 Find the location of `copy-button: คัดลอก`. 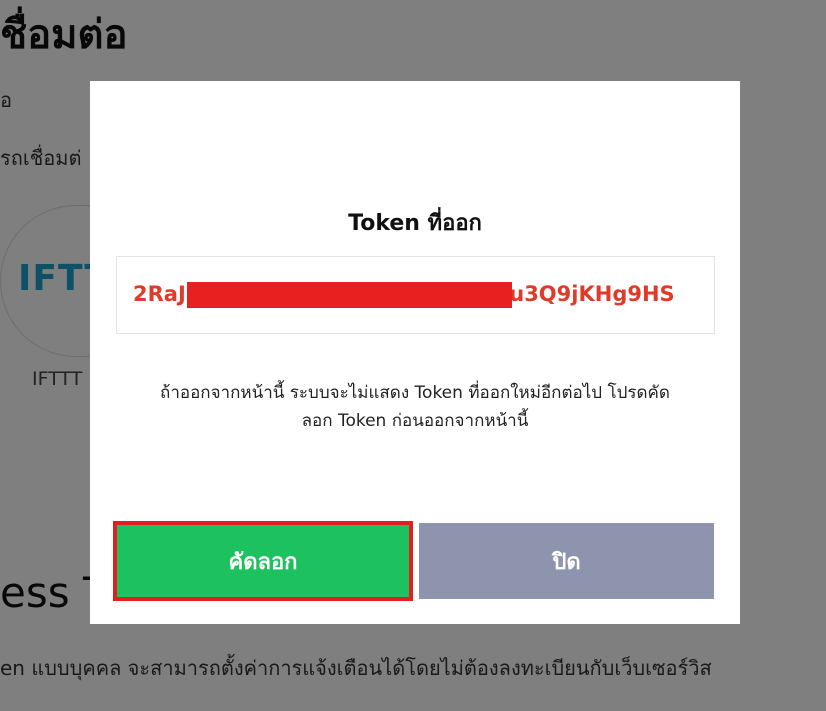

copy-button: คัดลอก is located at coordinates (263, 561).